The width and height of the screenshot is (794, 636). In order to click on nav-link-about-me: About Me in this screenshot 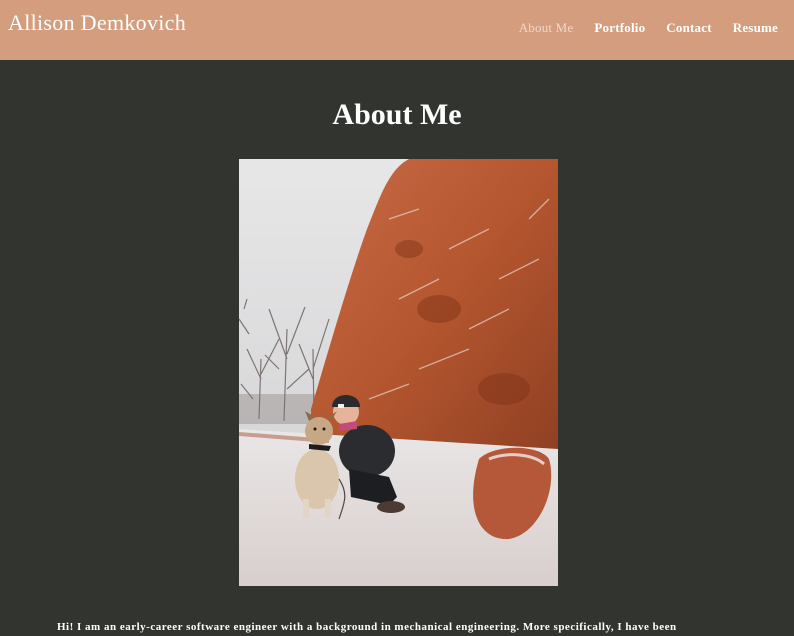, I will do `click(546, 28)`.